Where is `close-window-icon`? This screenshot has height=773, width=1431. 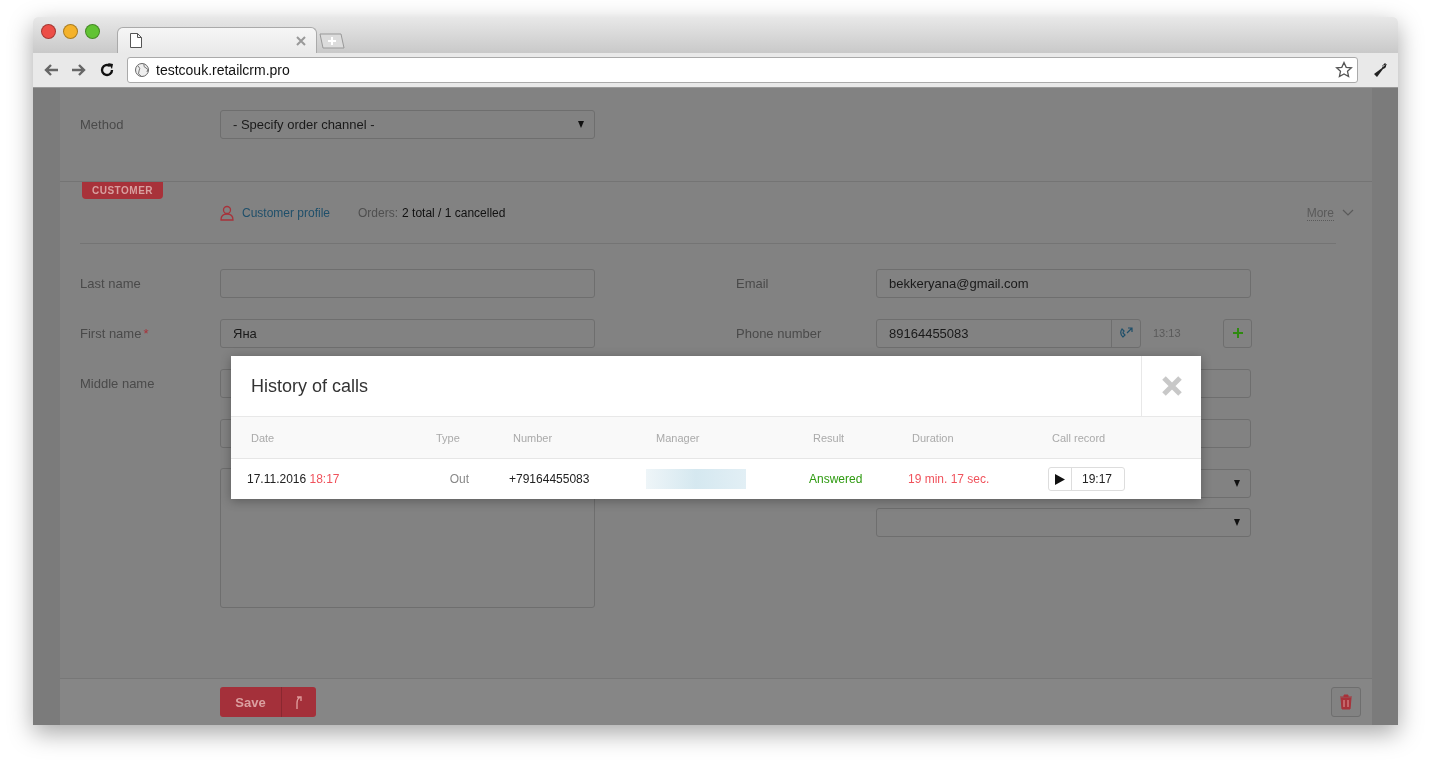
close-window-icon is located at coordinates (48, 31).